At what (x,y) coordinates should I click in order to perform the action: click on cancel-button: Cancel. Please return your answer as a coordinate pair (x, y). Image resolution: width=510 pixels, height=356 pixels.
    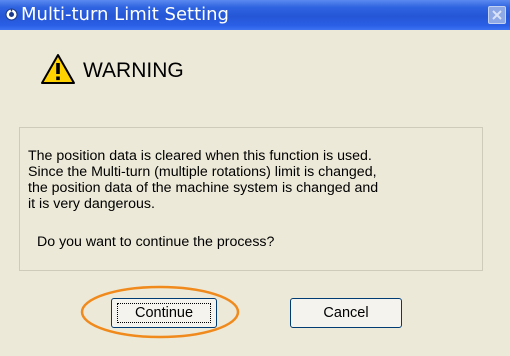
    Looking at the image, I should click on (346, 313).